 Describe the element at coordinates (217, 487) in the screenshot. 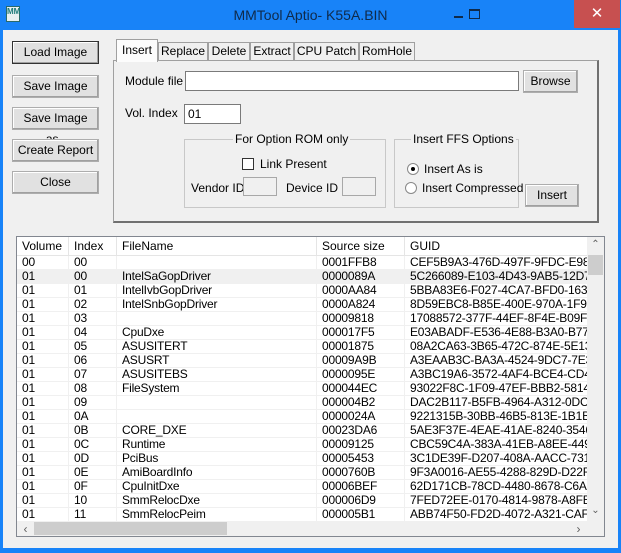

I see `cell-filename: CpuInitDxe` at that location.